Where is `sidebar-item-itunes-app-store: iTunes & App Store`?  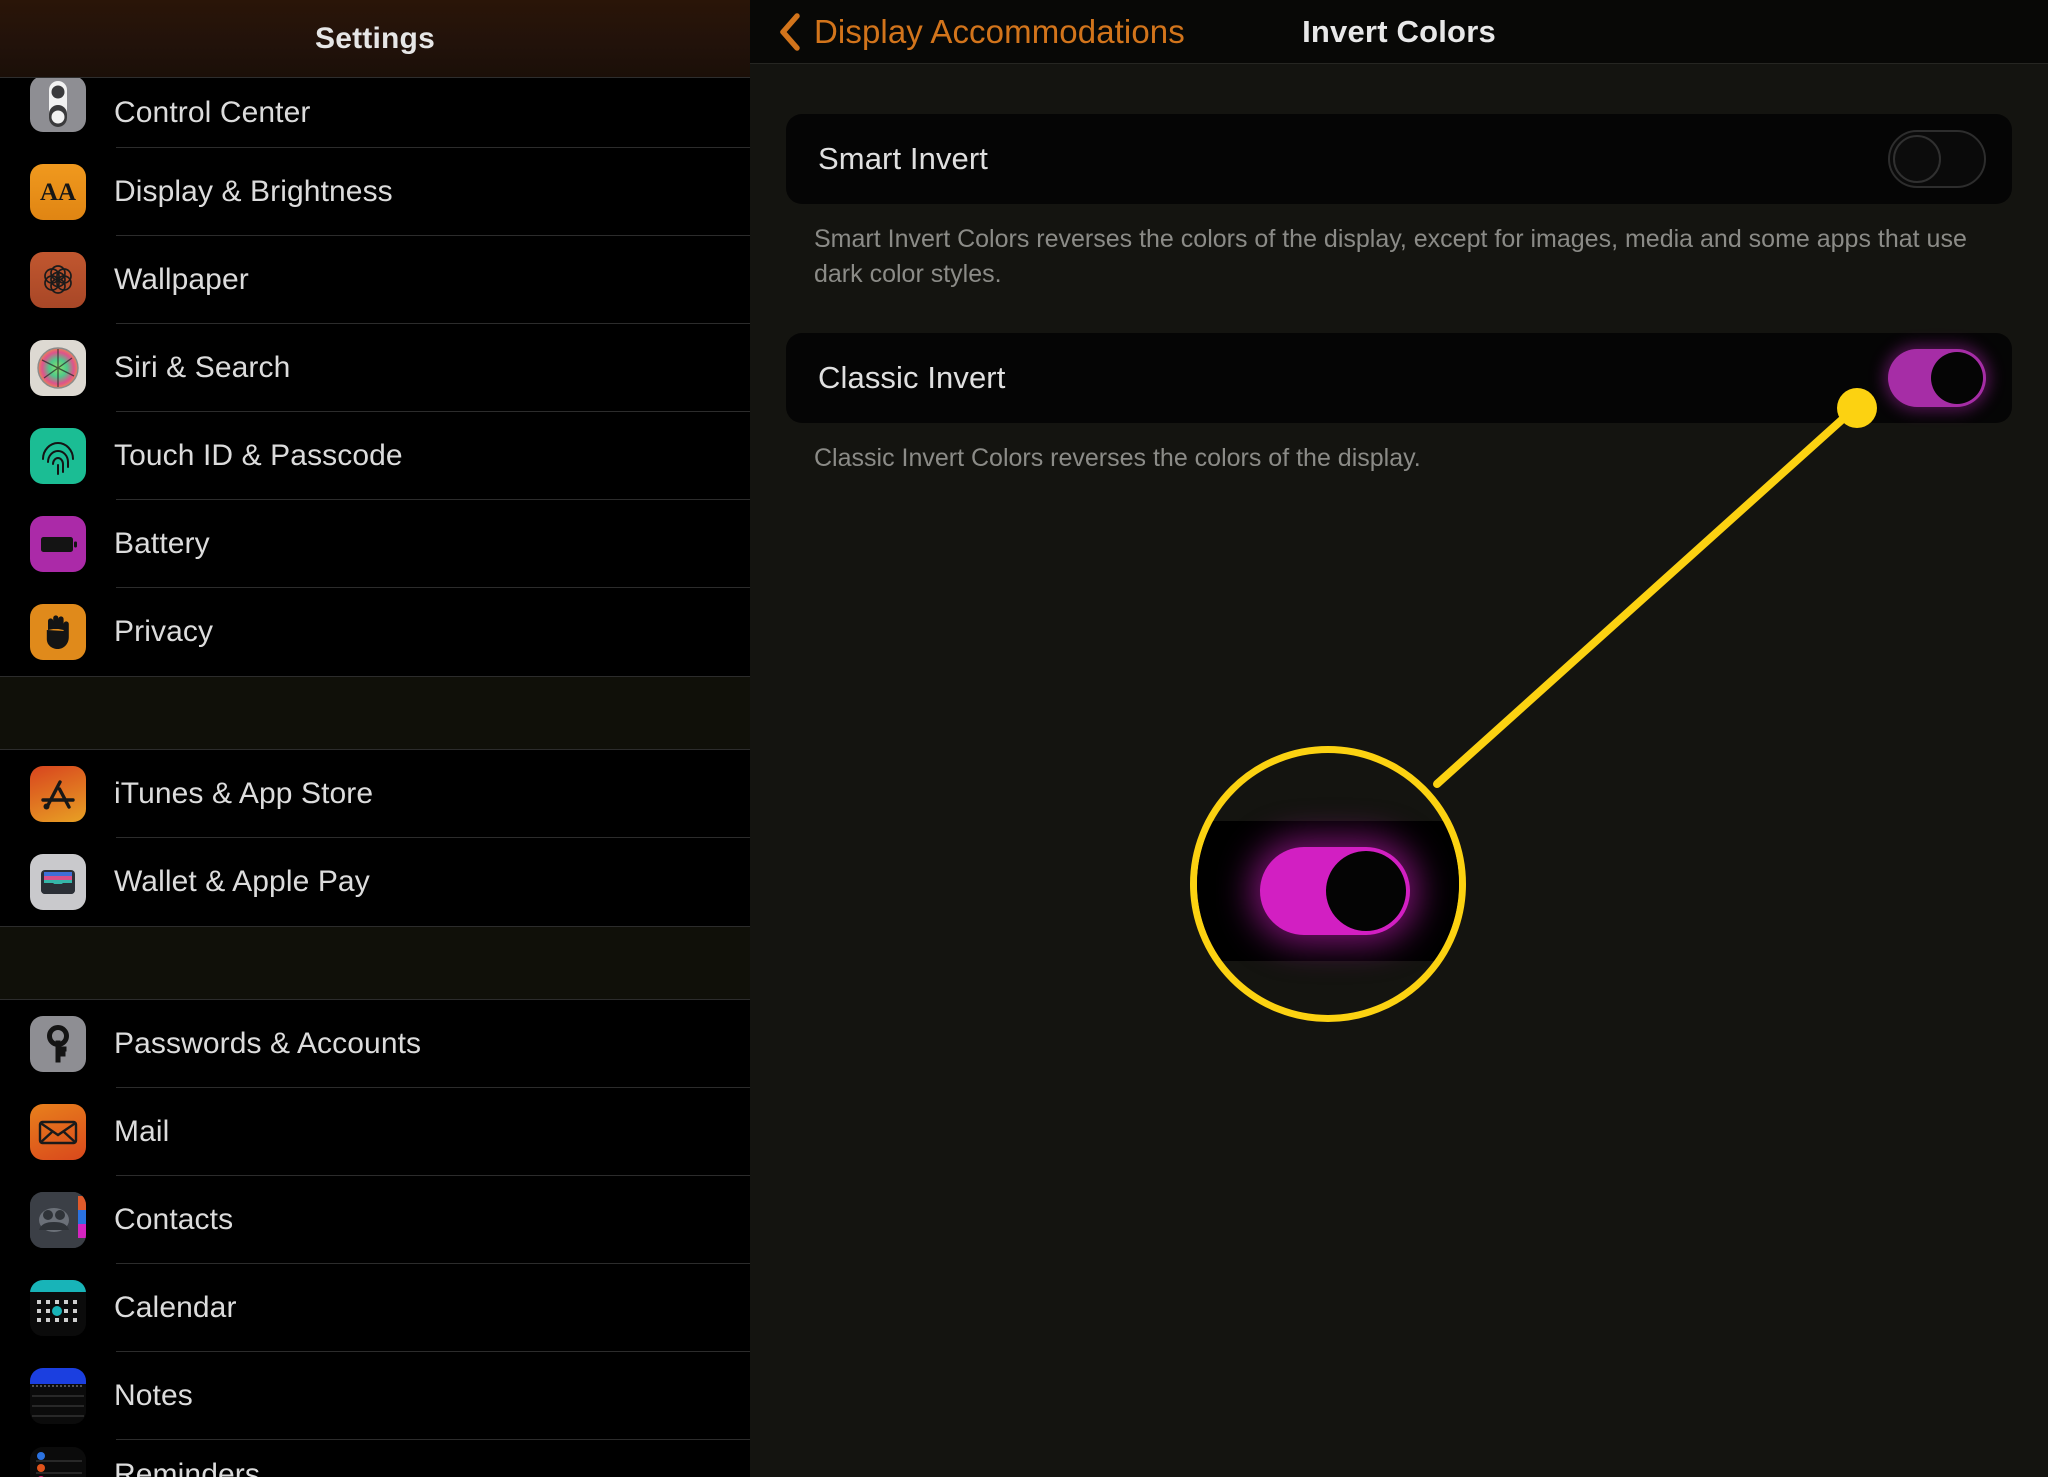 sidebar-item-itunes-app-store: iTunes & App Store is located at coordinates (375, 794).